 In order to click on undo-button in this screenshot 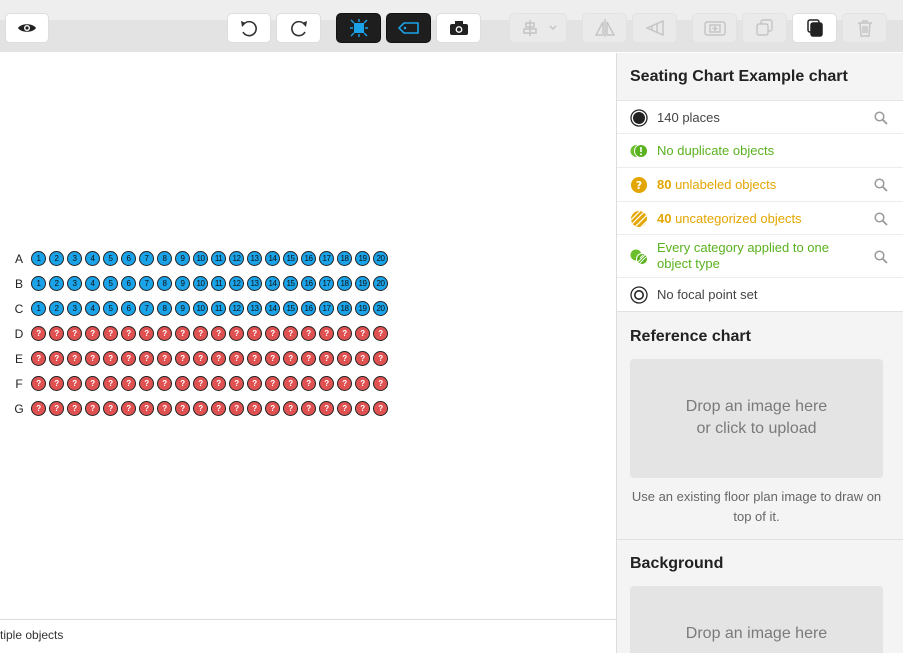, I will do `click(249, 28)`.